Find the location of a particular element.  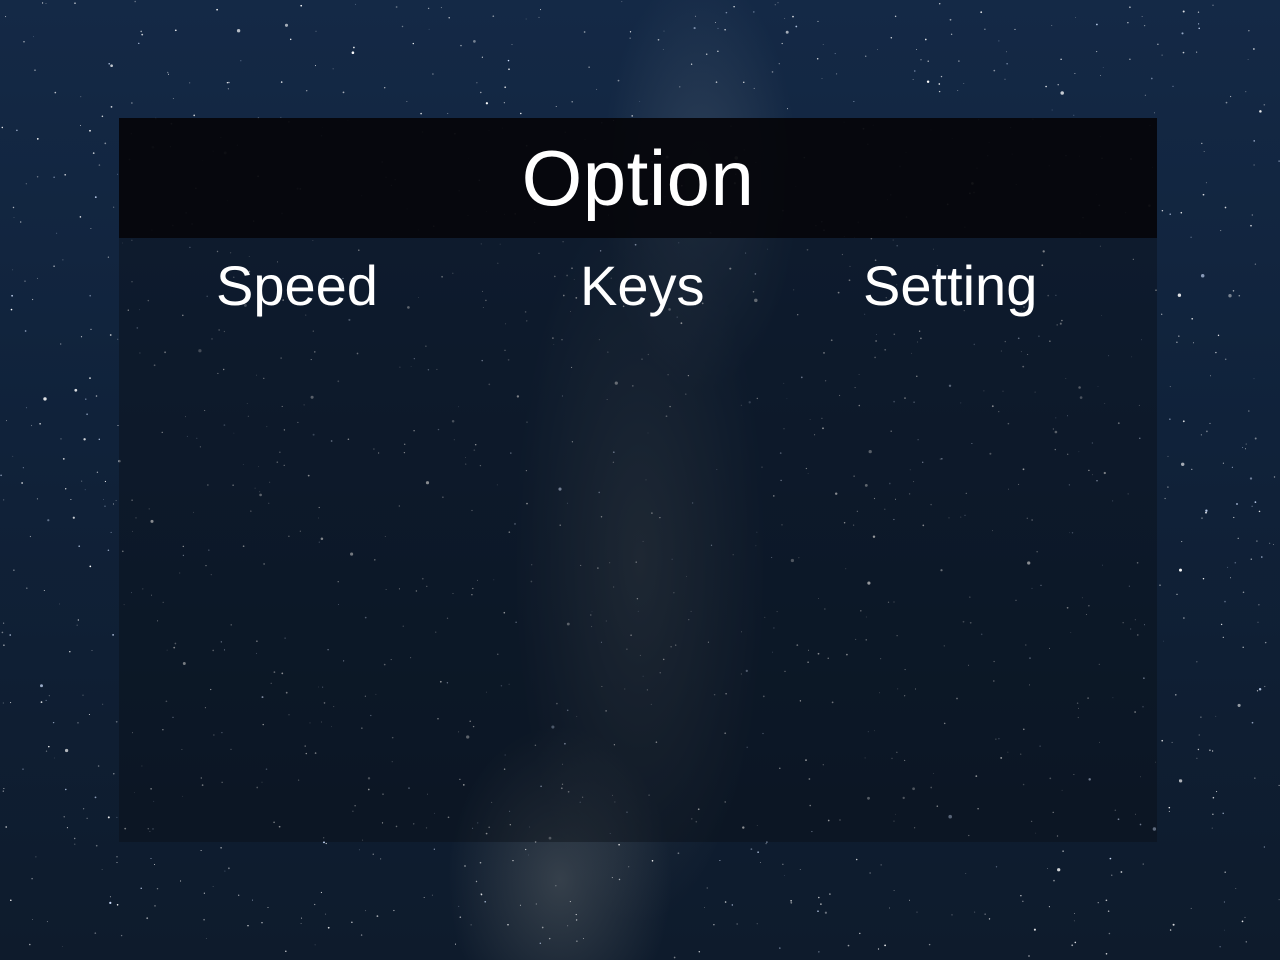

menu-item-setting: Setting is located at coordinates (950, 286).